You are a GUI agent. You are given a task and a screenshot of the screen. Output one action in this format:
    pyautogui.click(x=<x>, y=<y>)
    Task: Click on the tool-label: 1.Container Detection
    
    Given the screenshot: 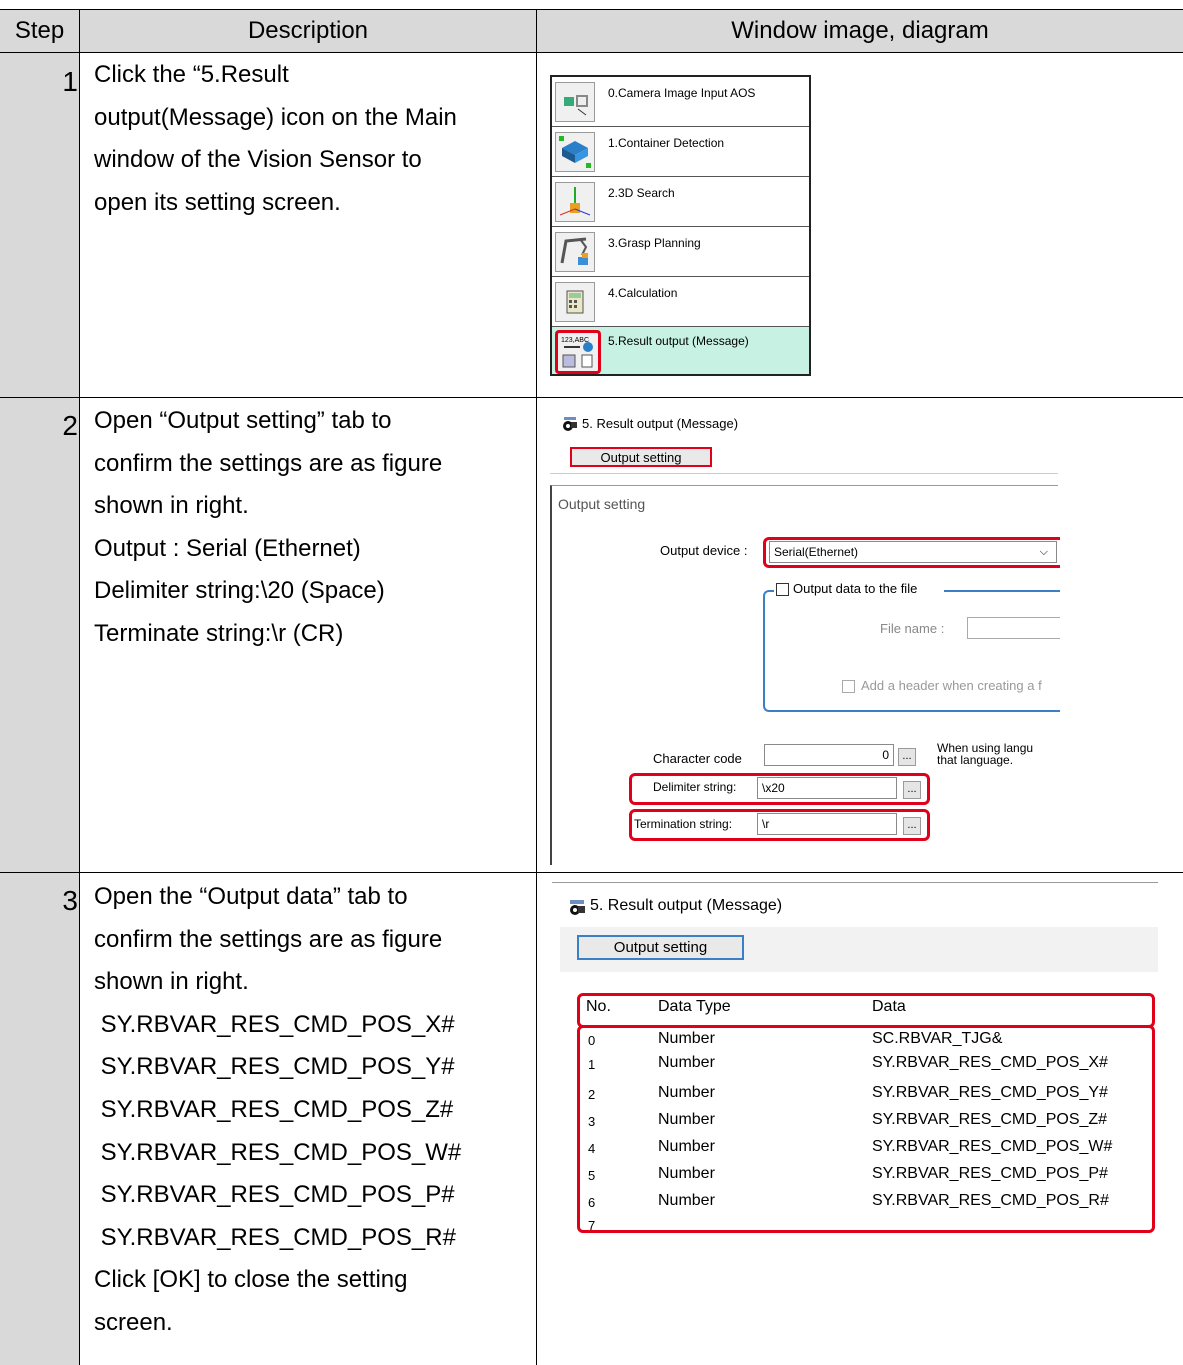 What is the action you would take?
    pyautogui.click(x=666, y=143)
    